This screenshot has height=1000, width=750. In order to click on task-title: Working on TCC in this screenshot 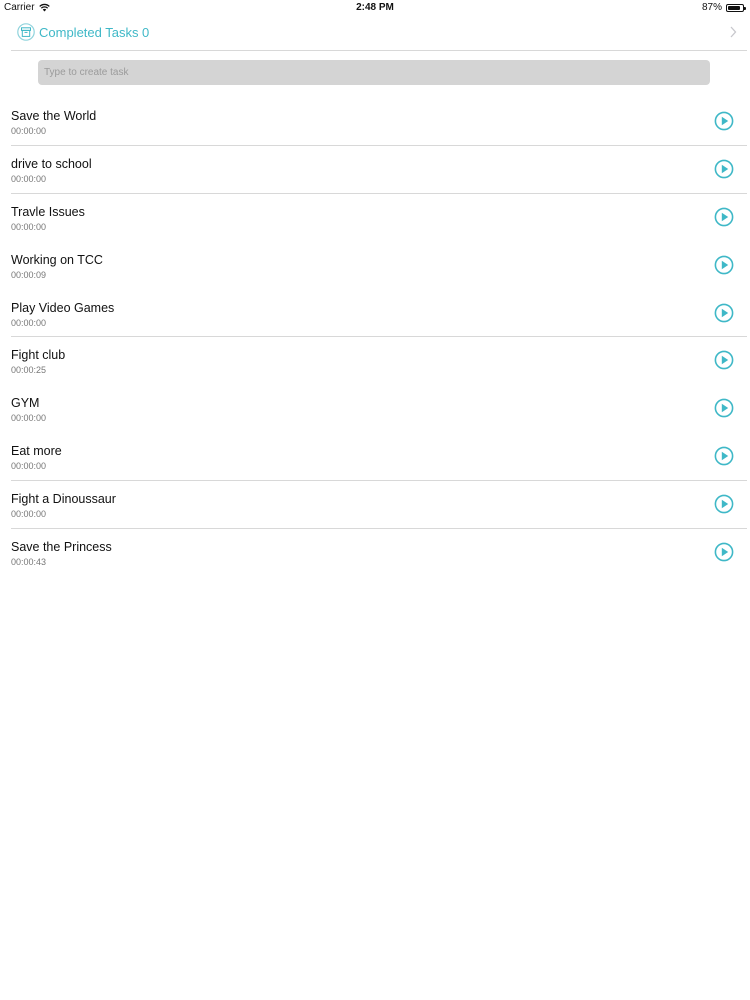, I will do `click(57, 259)`.